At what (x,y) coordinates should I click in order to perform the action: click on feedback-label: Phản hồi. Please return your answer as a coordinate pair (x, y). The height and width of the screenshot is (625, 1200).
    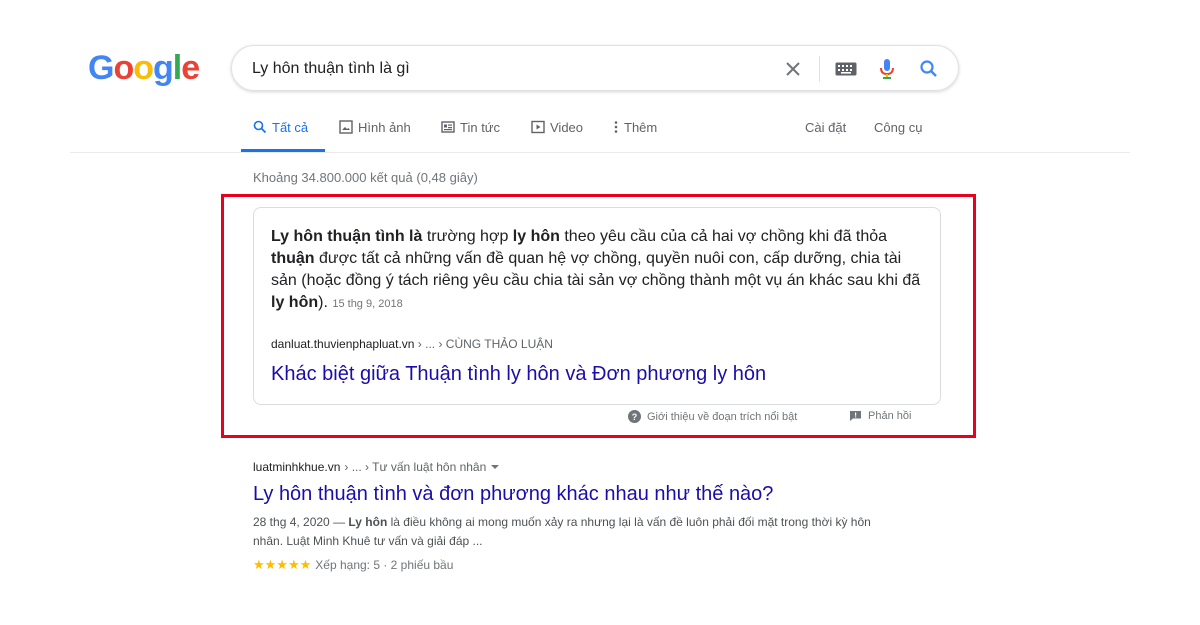
    Looking at the image, I should click on (890, 416).